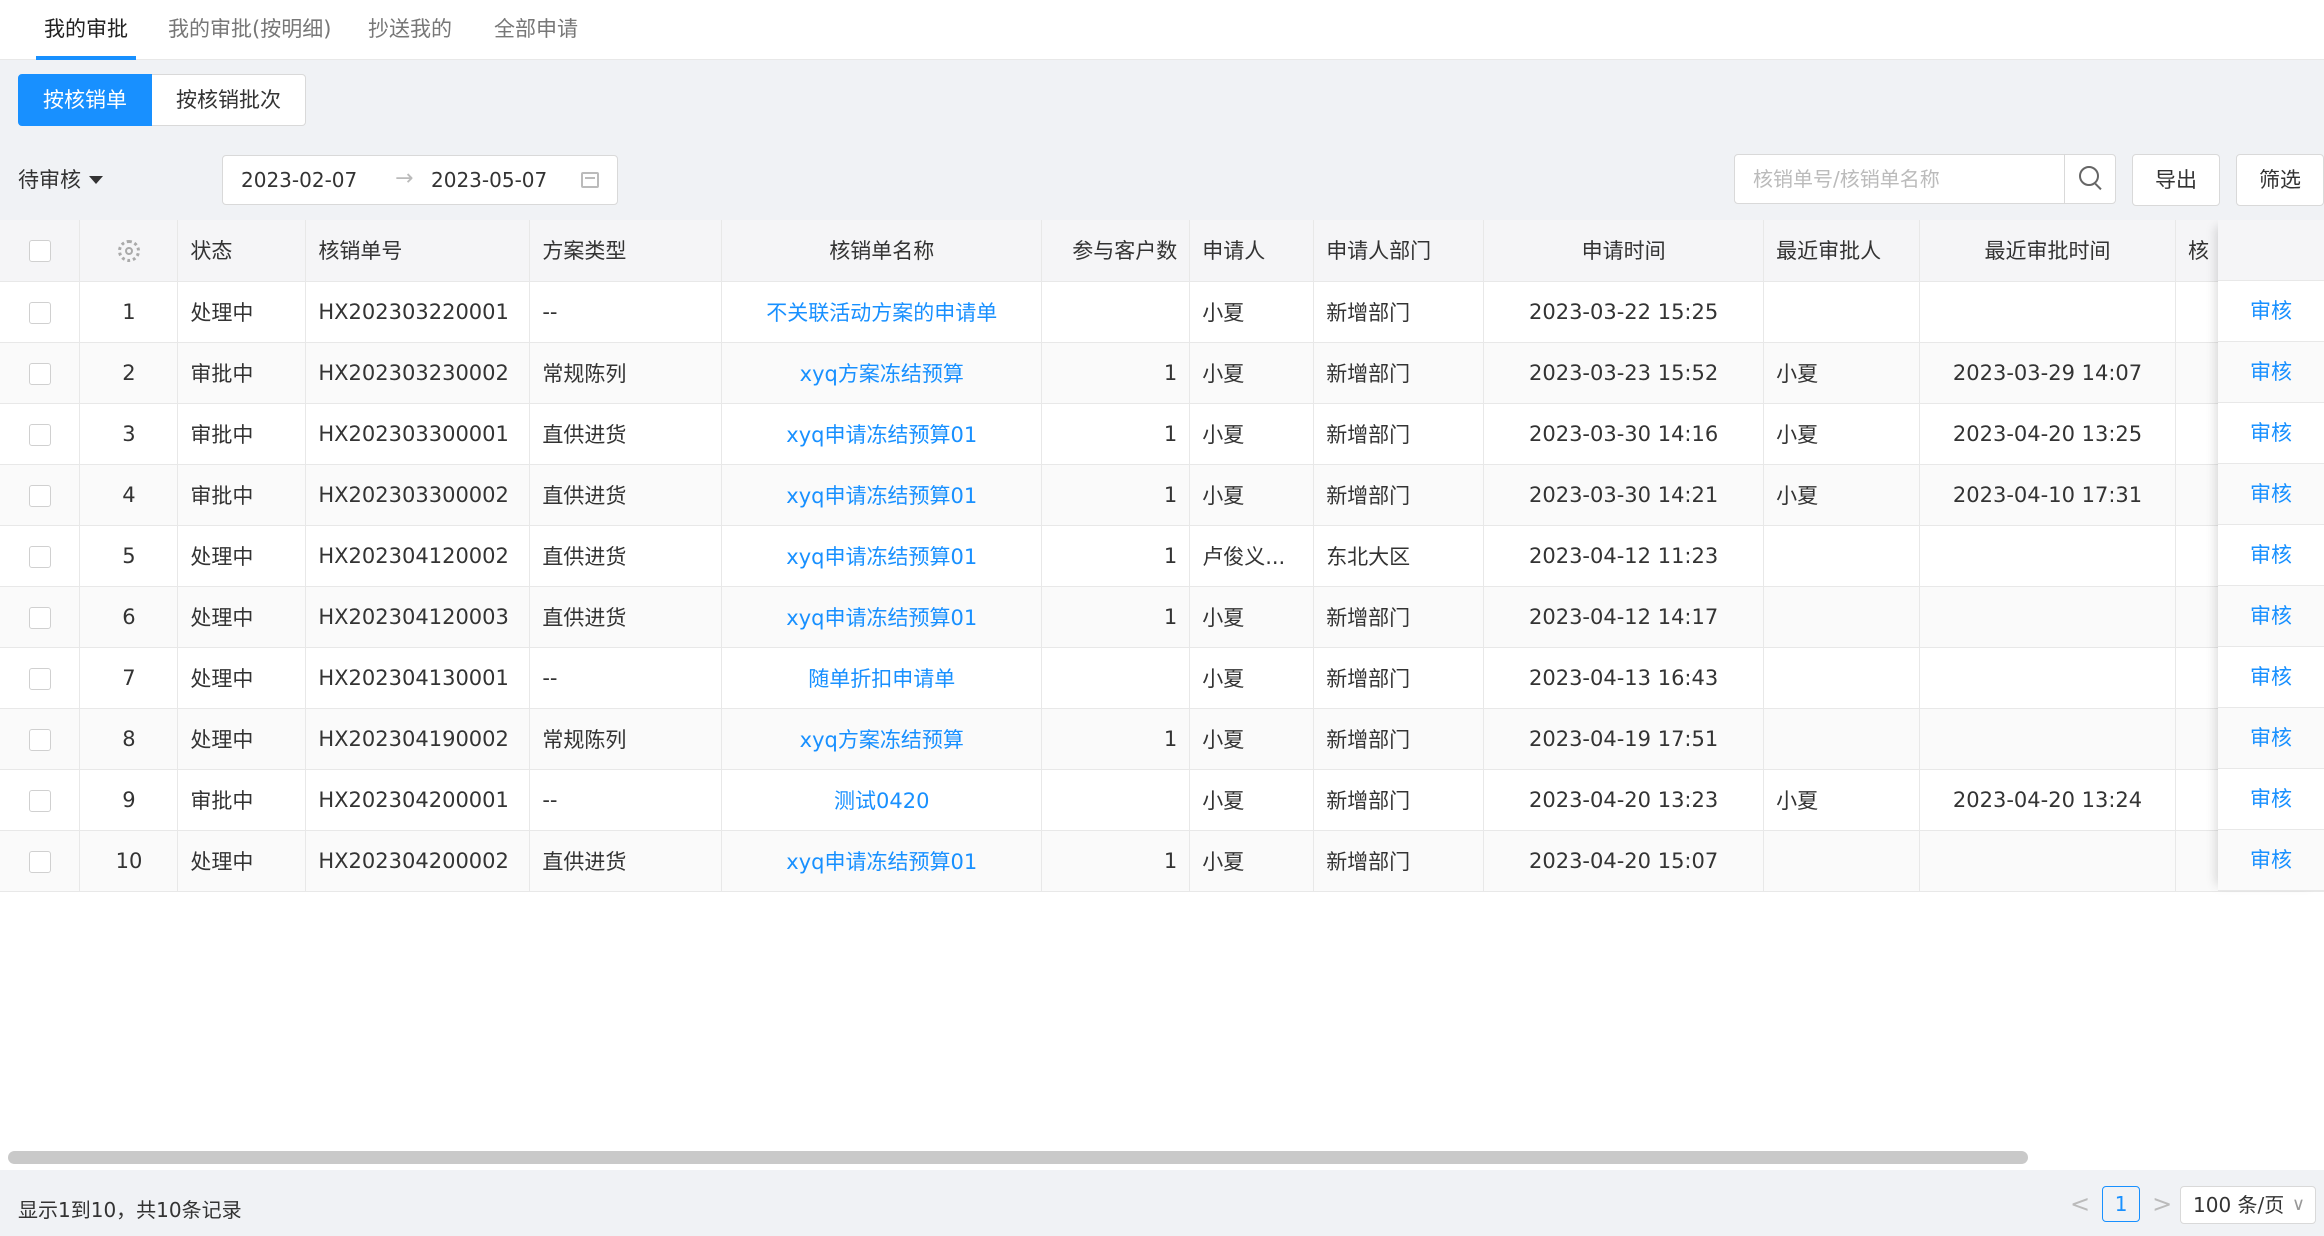 This screenshot has height=1236, width=2324. Describe the element at coordinates (418, 495) in the screenshot. I see `cell-code: HX202303300002` at that location.